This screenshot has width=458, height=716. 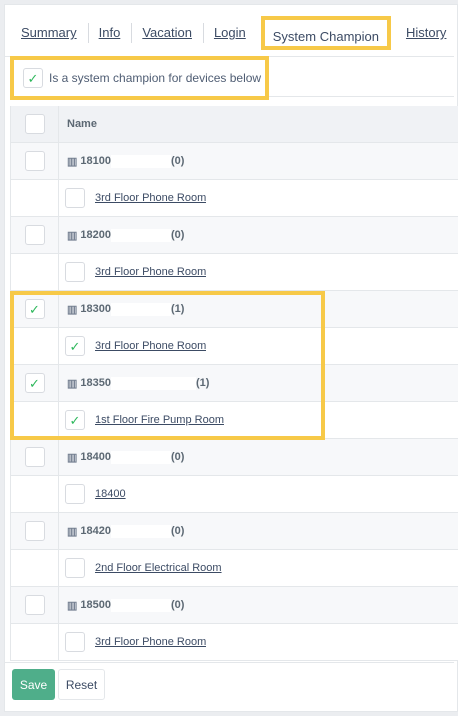 I want to click on building-name: ▥ 18420 (0), so click(x=126, y=531).